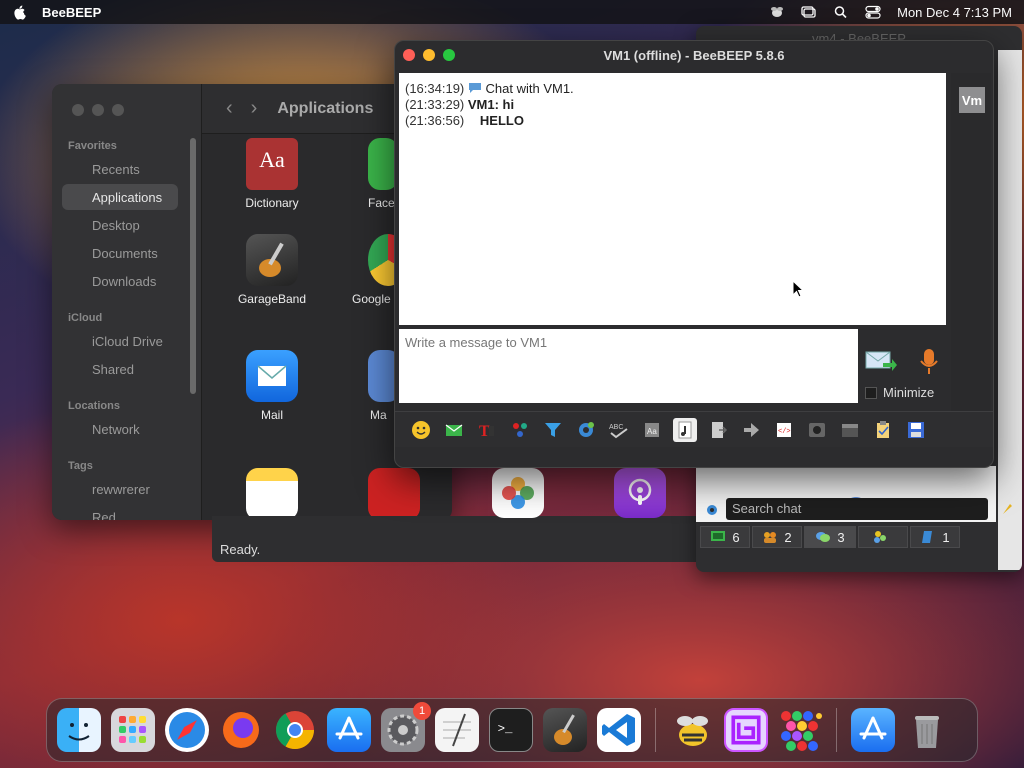  Describe the element at coordinates (272, 386) in the screenshot. I see `app-mail: Mail` at that location.